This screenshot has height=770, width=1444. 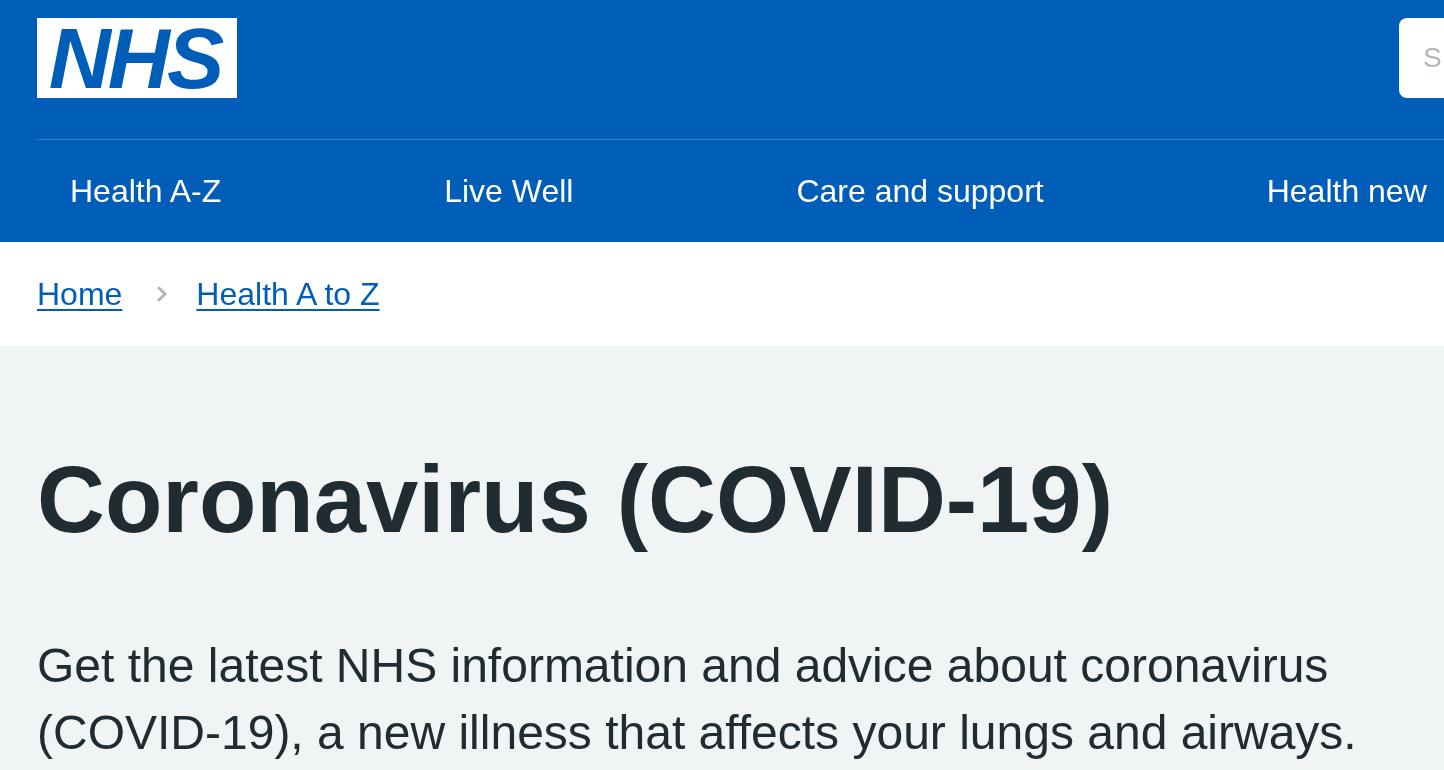 I want to click on nav-link: Care and support, so click(x=920, y=191).